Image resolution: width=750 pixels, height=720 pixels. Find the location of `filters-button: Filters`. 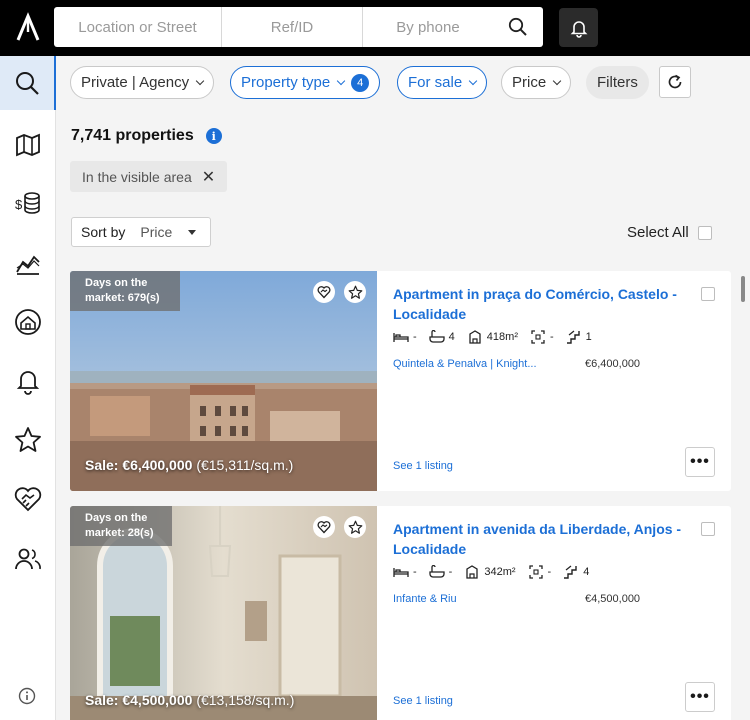

filters-button: Filters is located at coordinates (617, 82).